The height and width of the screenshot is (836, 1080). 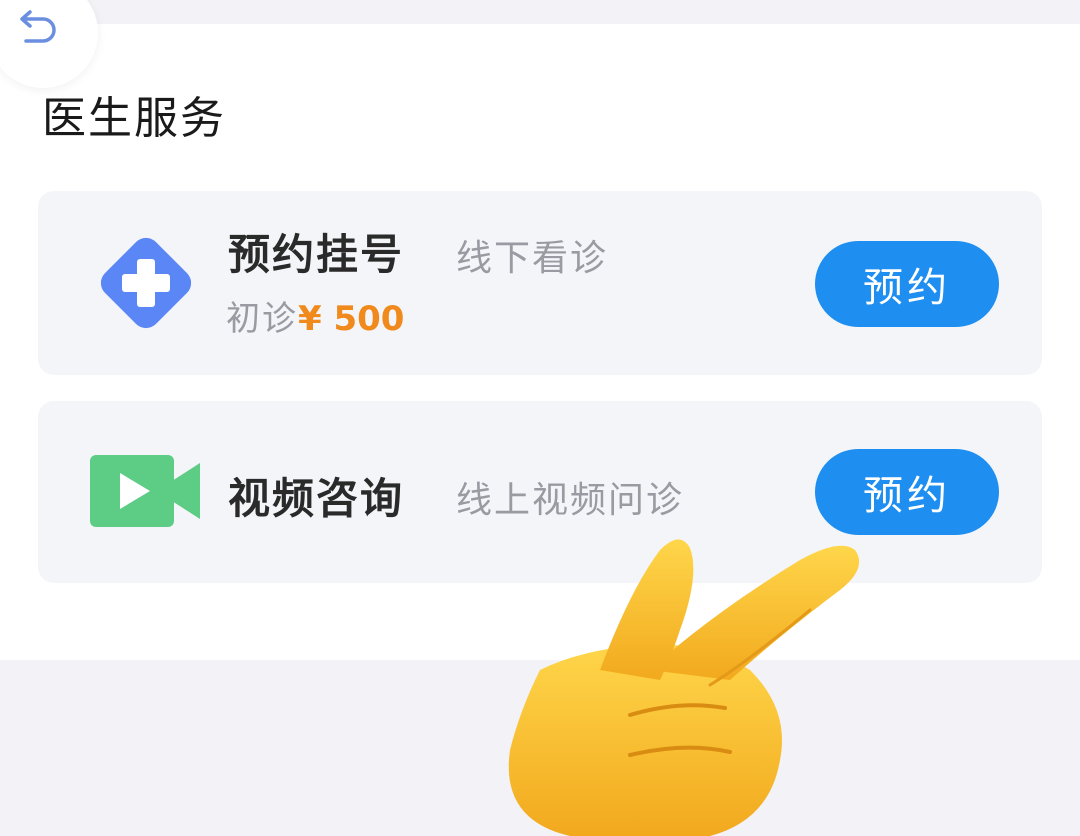 What do you see at coordinates (570, 500) in the screenshot?
I see `service-subtitle: 线上视频问诊` at bounding box center [570, 500].